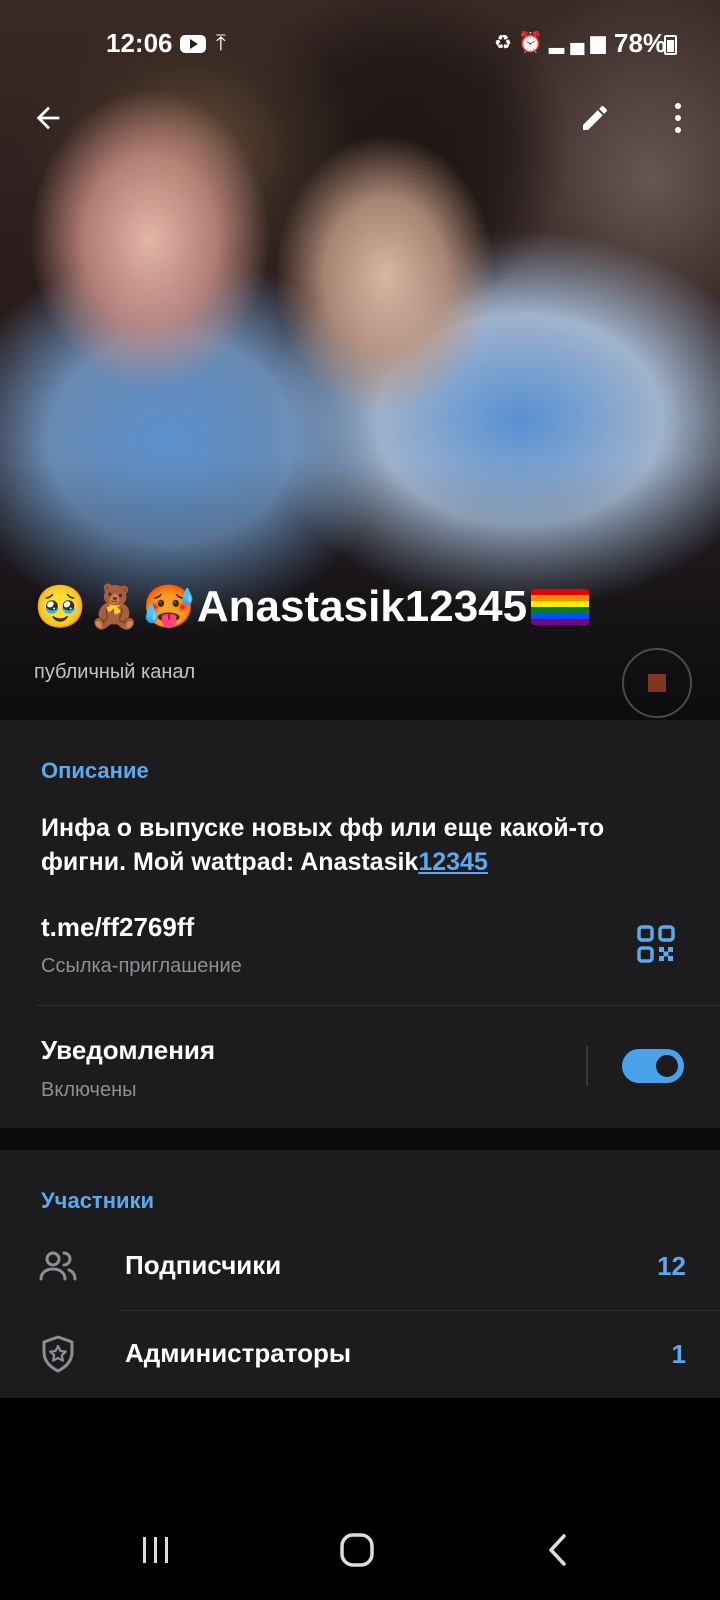 This screenshot has height=1600, width=720. Describe the element at coordinates (362, 606) in the screenshot. I see `channel-name: Anastasik12345` at that location.